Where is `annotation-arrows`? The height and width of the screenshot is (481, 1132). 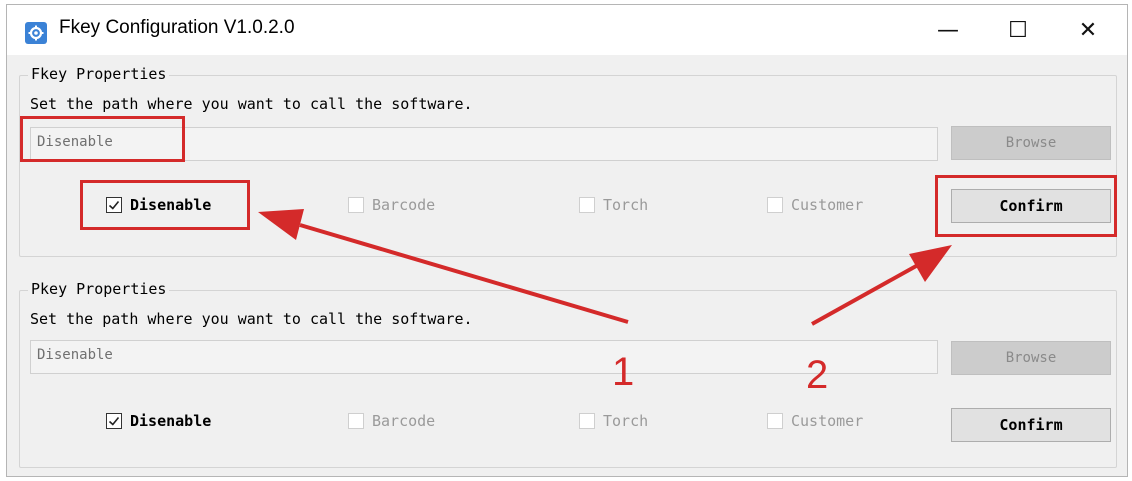 annotation-arrows is located at coordinates (605, 267).